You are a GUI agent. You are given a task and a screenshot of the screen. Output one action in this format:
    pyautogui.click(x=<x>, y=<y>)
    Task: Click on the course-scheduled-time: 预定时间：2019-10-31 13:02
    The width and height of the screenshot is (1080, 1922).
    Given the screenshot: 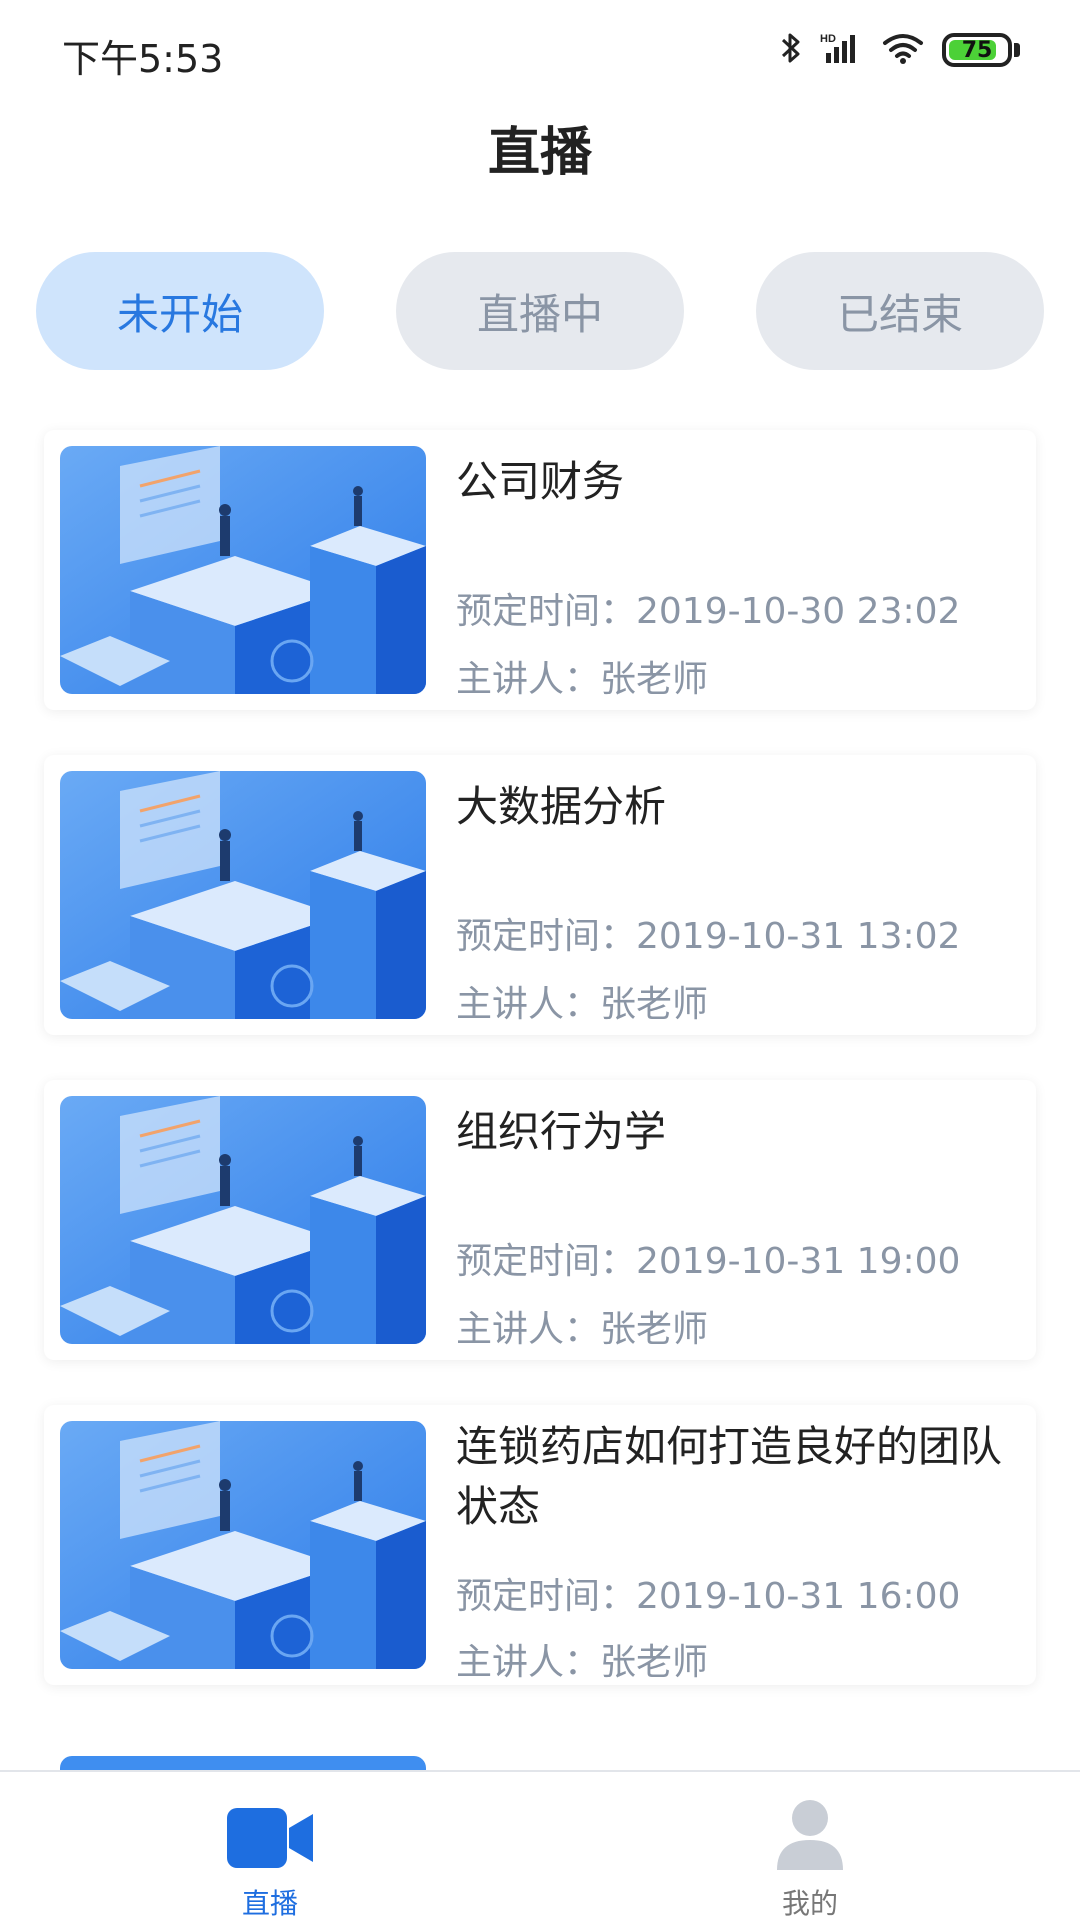 What is the action you would take?
    pyautogui.click(x=708, y=936)
    